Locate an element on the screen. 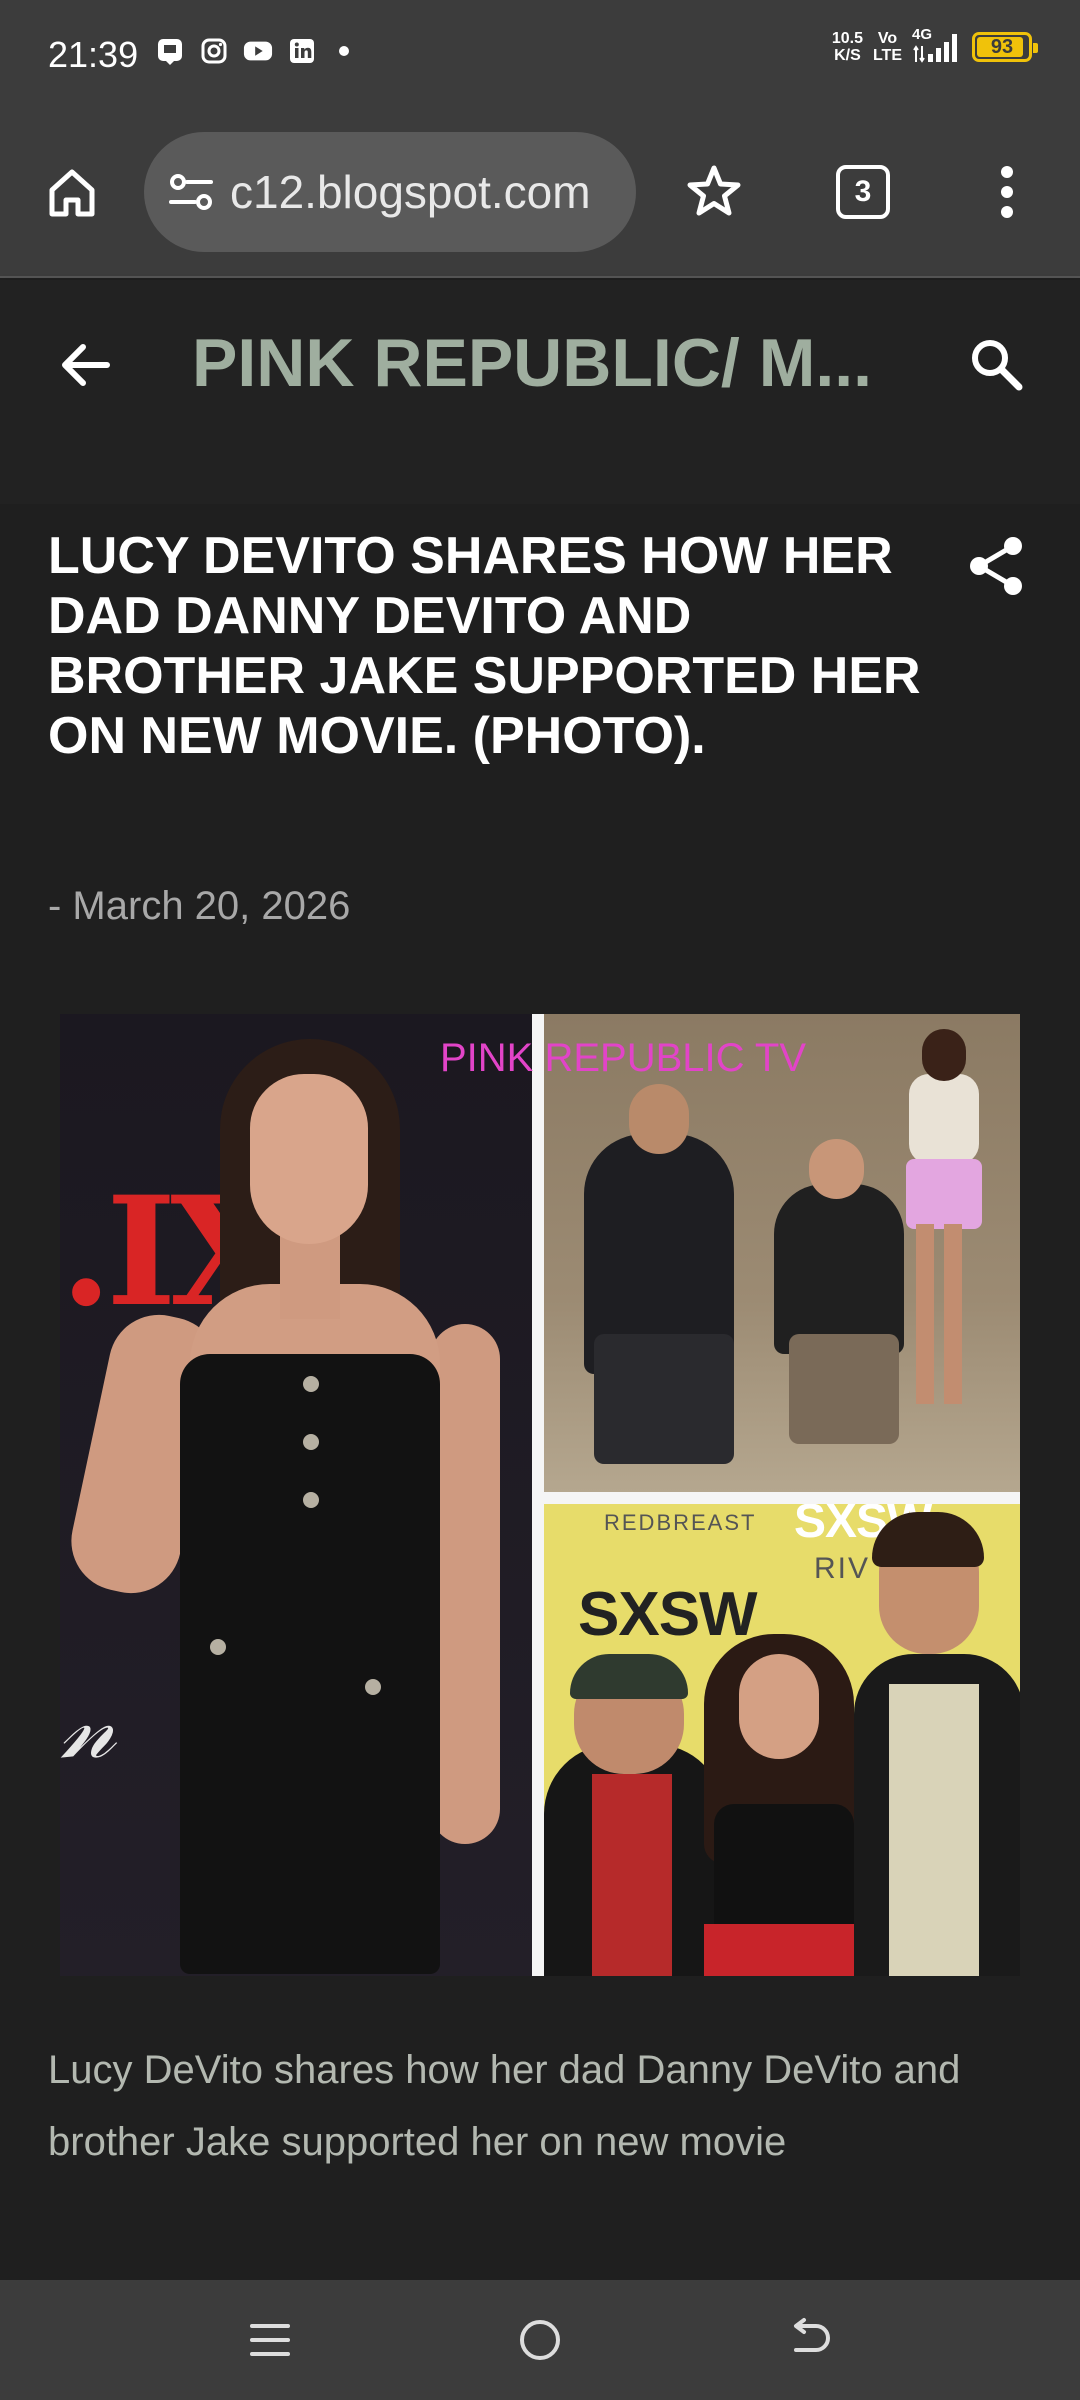 The width and height of the screenshot is (1080, 2400). figure-older-man-legs is located at coordinates (844, 1389).